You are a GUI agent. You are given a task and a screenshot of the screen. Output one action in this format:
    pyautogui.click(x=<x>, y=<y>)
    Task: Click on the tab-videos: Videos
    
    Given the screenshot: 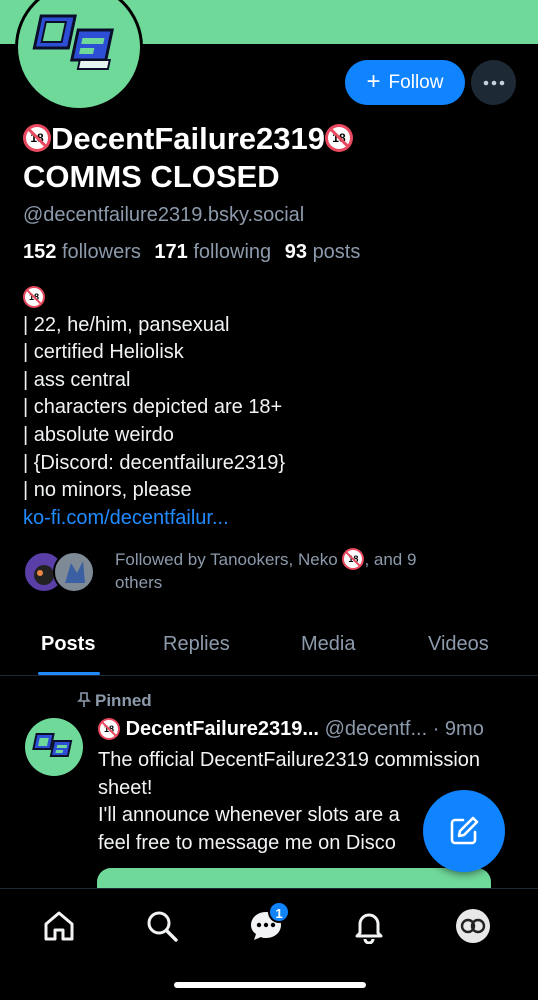 What is the action you would take?
    pyautogui.click(x=458, y=644)
    